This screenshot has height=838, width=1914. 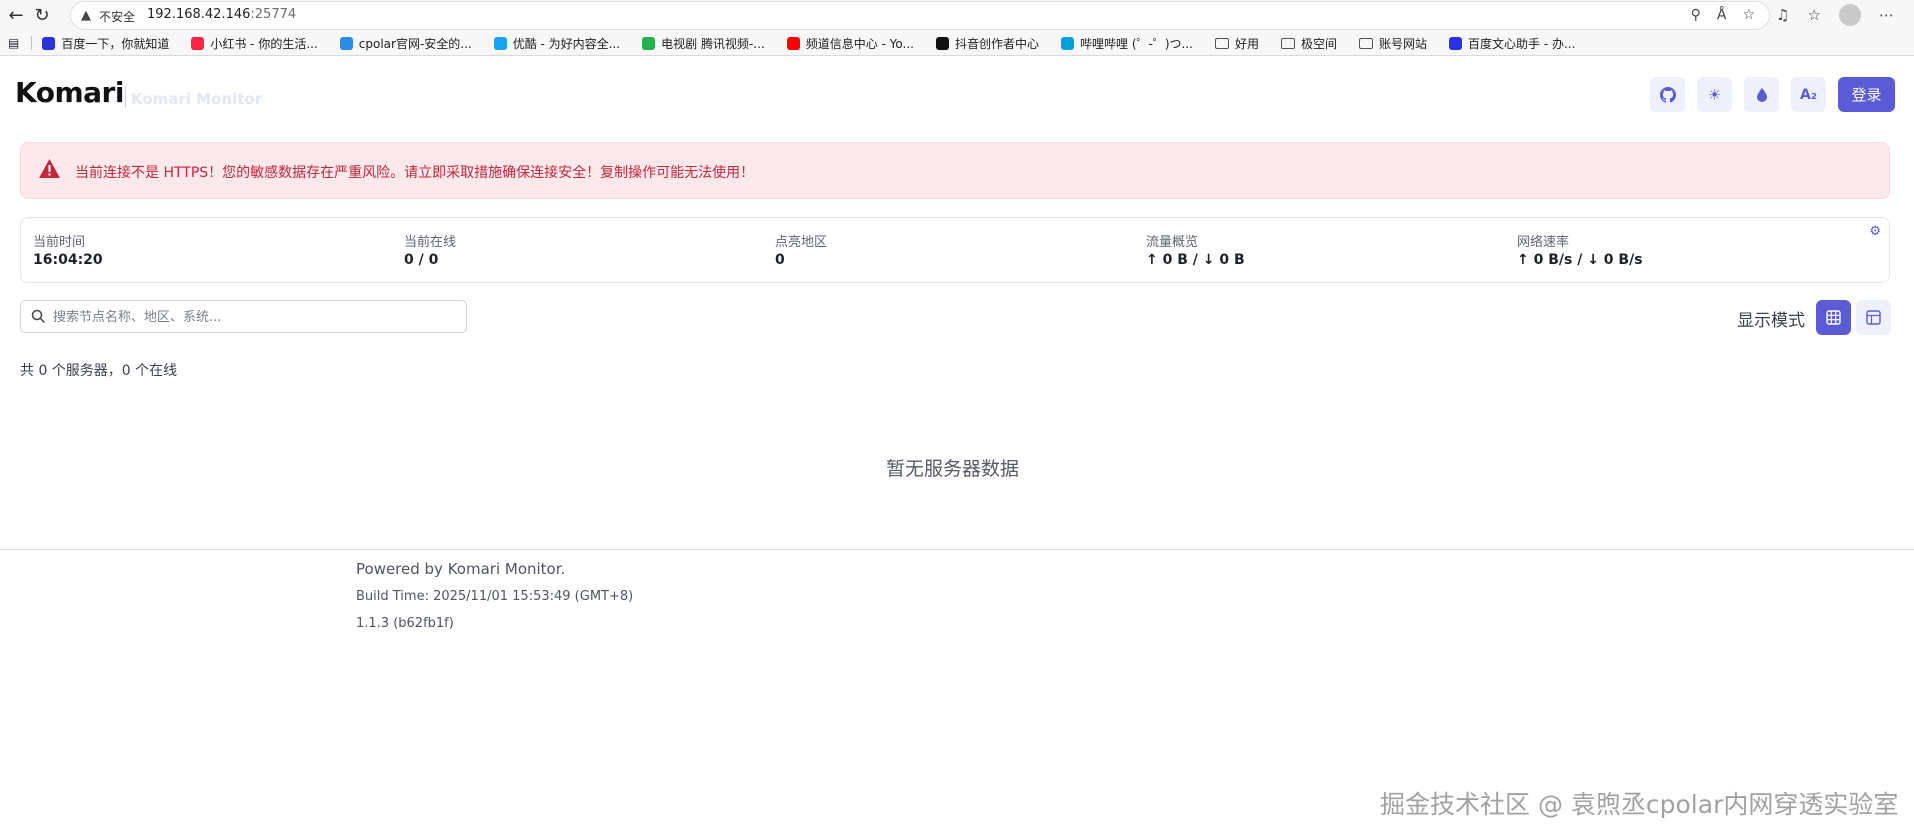 I want to click on bilibili-icon, so click(x=1068, y=43).